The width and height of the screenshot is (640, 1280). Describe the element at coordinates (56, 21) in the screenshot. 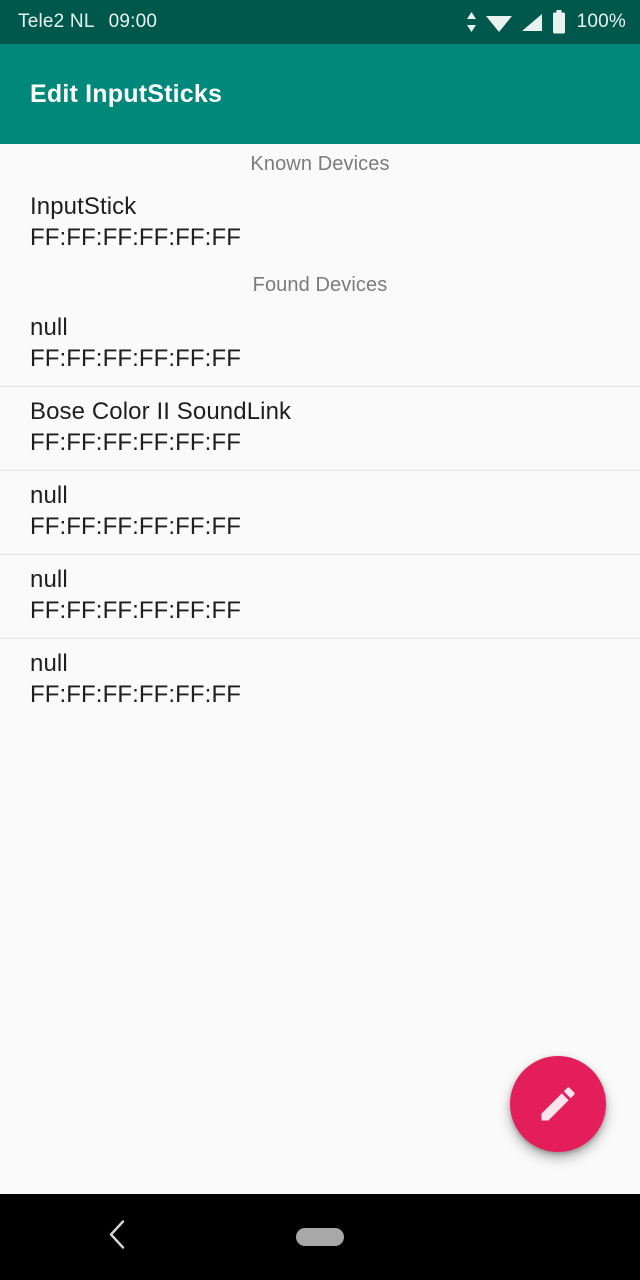

I see `carrier-label: Tele2 NL` at that location.